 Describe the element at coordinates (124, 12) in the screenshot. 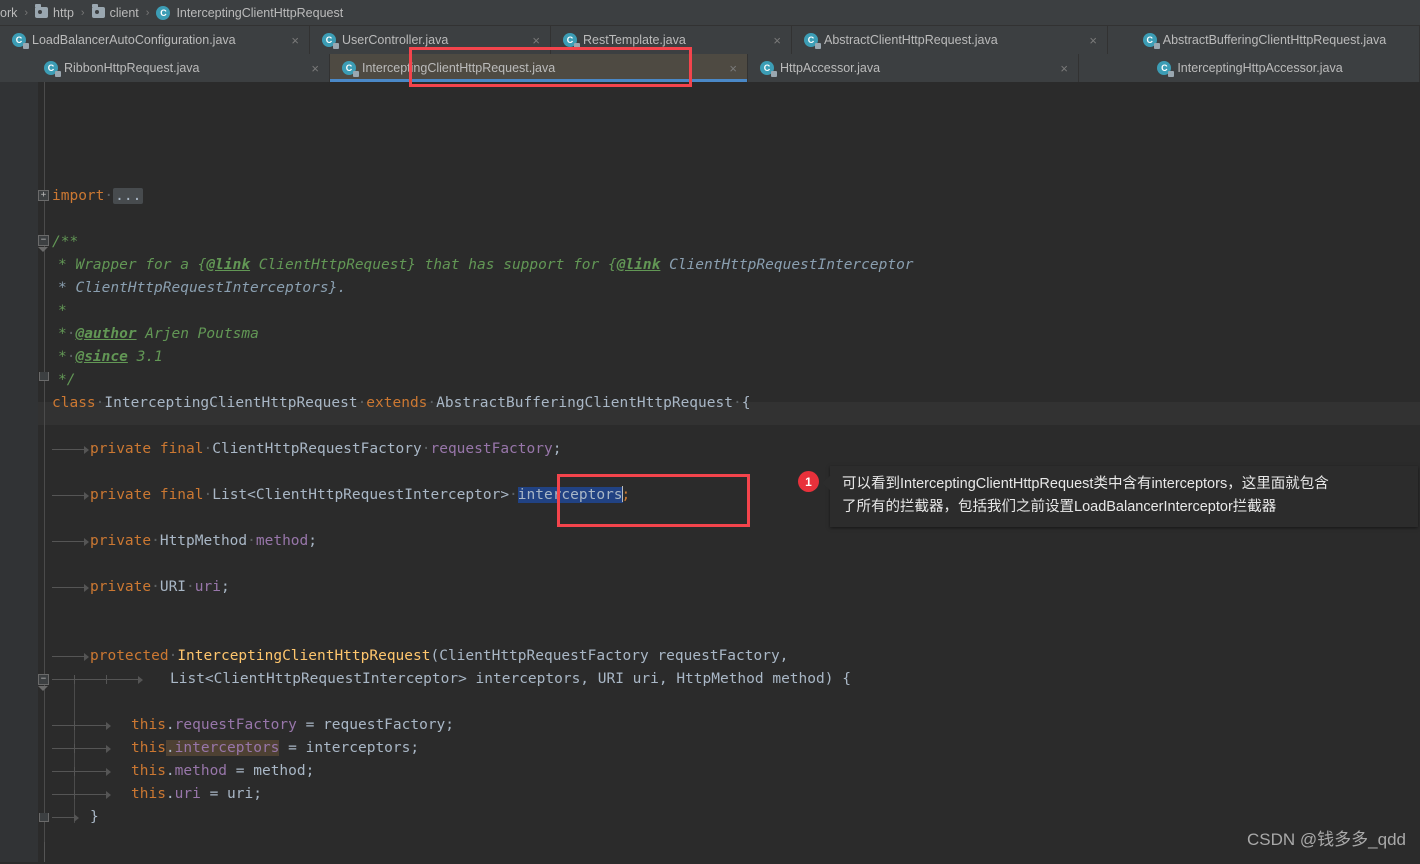

I see `breadcrumb-client-label: client` at that location.